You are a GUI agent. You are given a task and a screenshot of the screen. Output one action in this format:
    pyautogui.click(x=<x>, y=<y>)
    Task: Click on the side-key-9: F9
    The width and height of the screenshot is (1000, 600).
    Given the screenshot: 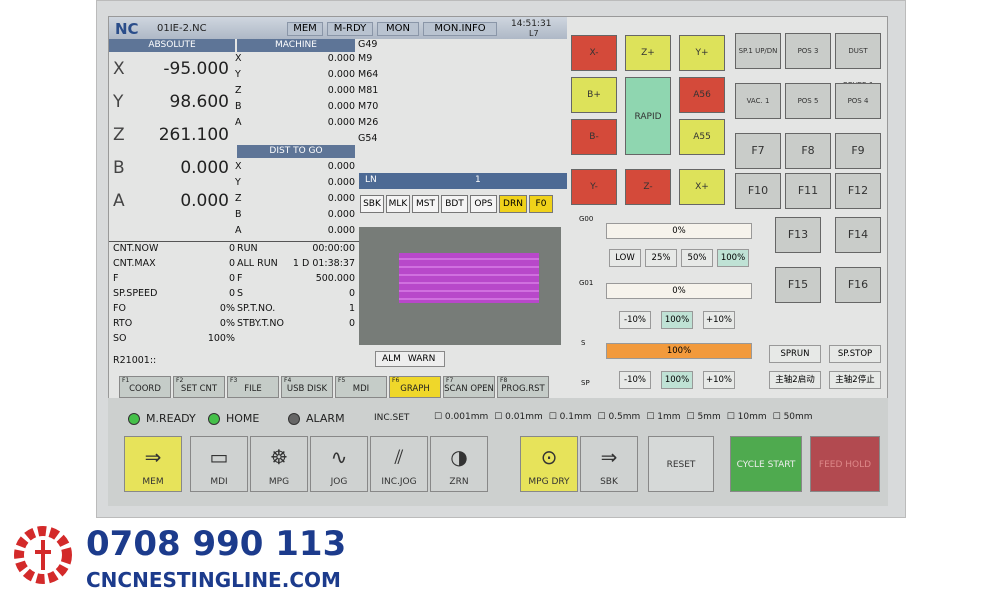 What is the action you would take?
    pyautogui.click(x=858, y=151)
    